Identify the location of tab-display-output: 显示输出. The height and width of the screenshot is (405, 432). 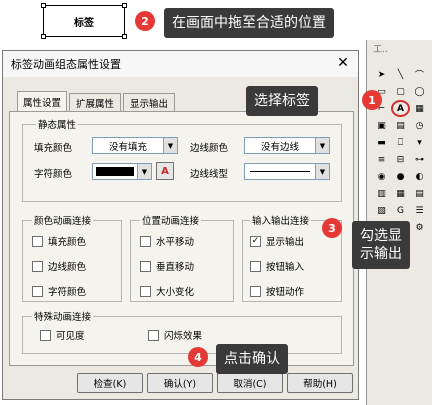
(149, 102).